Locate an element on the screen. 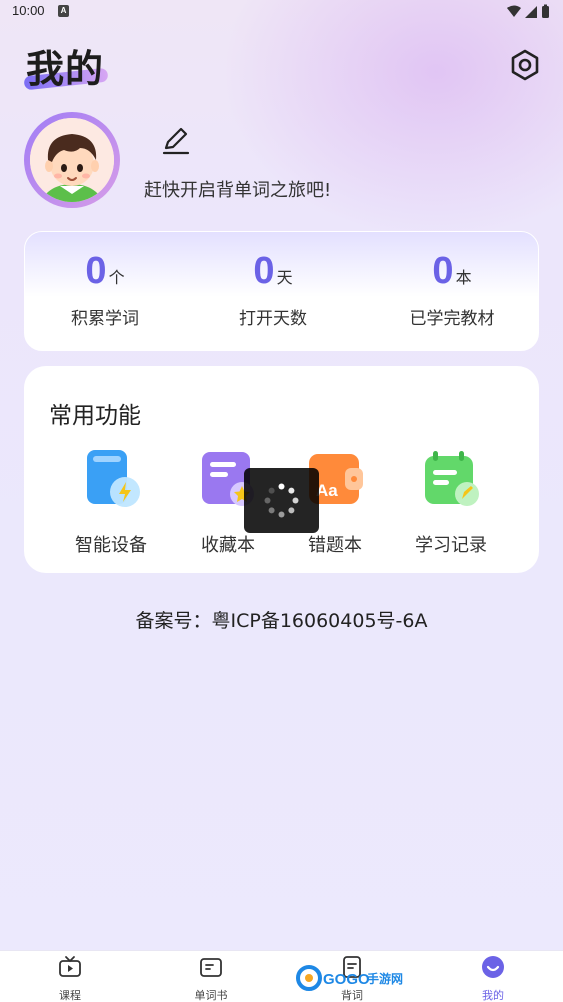 The image size is (563, 1002). avatar-boy-icon is located at coordinates (72, 160).